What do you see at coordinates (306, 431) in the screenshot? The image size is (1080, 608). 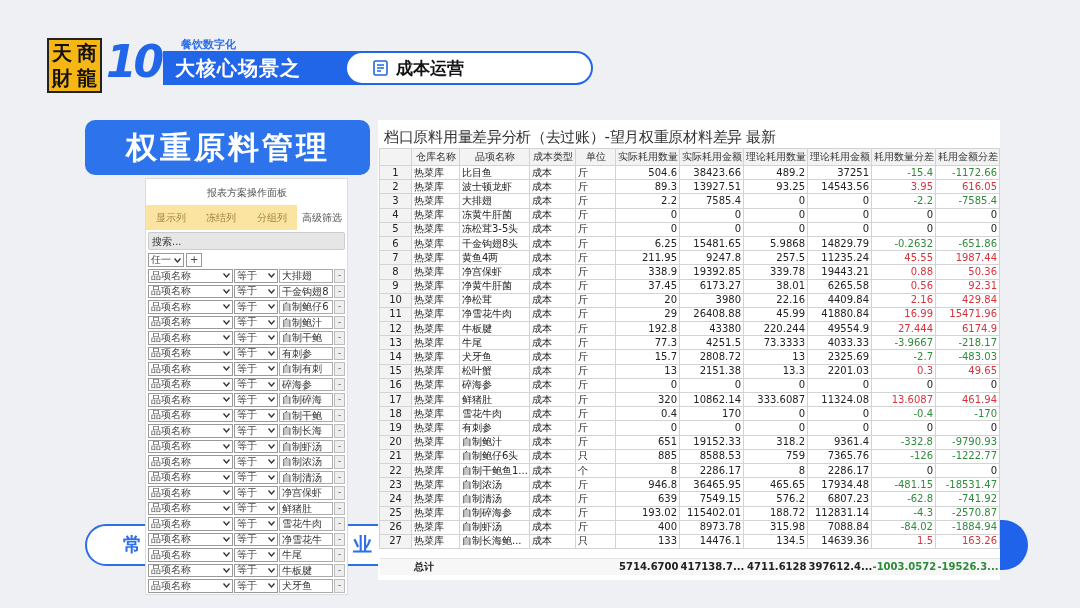 I see `value-field: 自制长海` at bounding box center [306, 431].